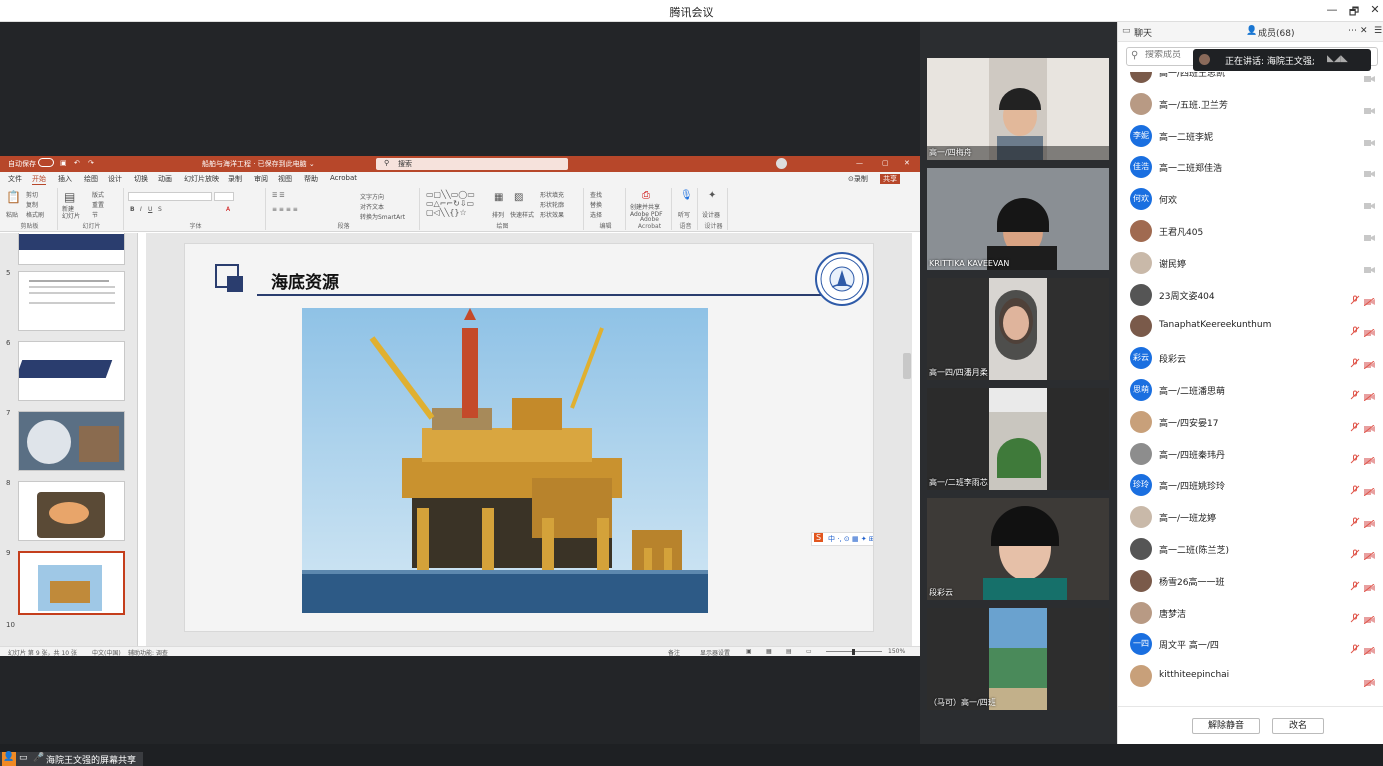  Describe the element at coordinates (343, 178) in the screenshot. I see `menu-acrobat: Acrobat` at that location.